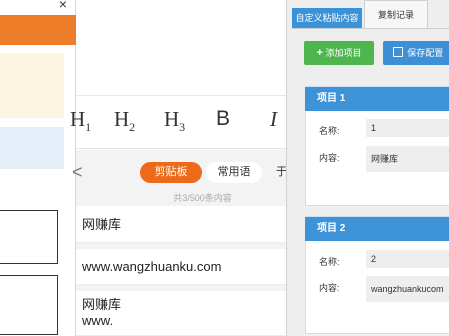  Describe the element at coordinates (377, 99) in the screenshot. I see `project-title: 项目 1` at that location.